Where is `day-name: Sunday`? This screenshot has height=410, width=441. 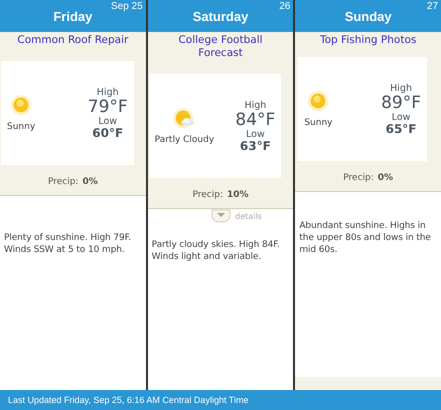
day-name: Sunday is located at coordinates (368, 16).